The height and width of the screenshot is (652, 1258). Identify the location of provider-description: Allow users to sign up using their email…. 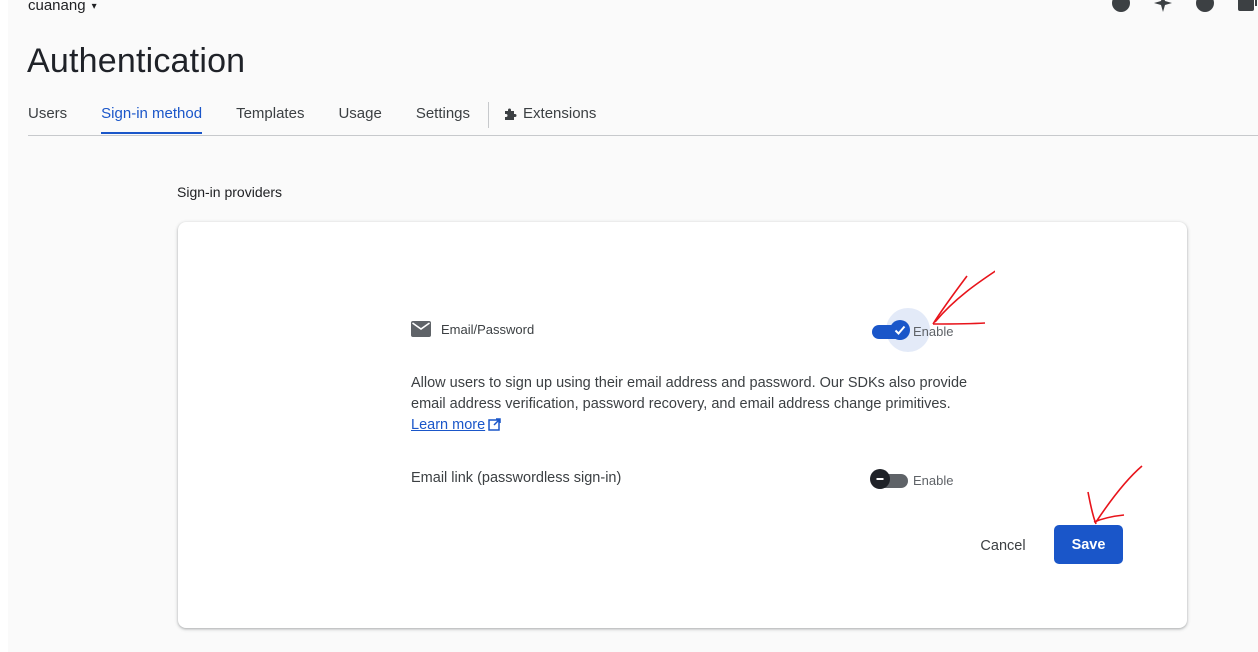
(691, 404).